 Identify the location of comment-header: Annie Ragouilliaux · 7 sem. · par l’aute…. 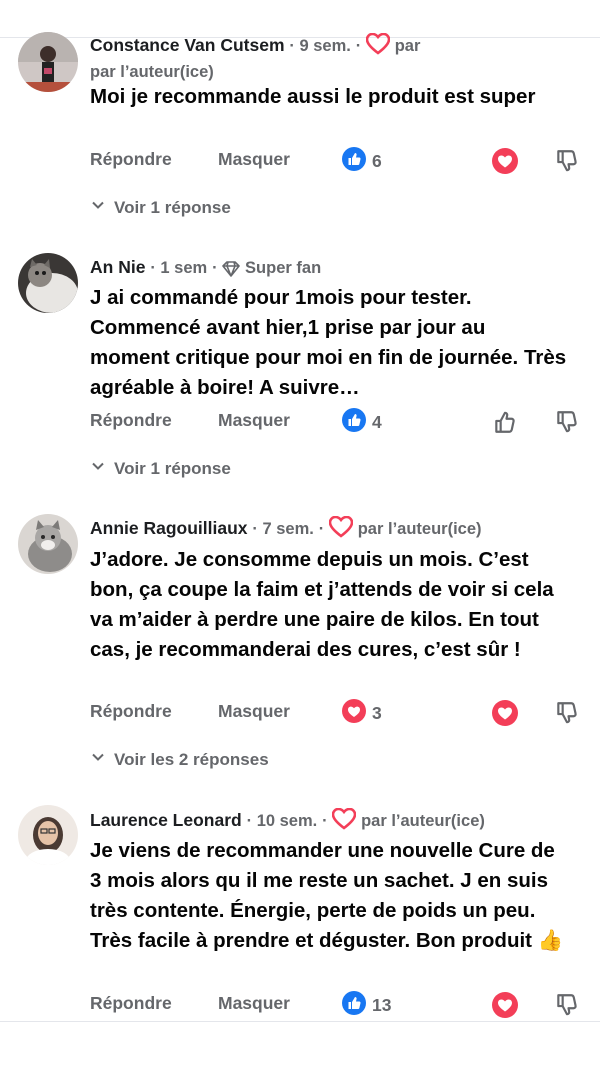
(340, 529).